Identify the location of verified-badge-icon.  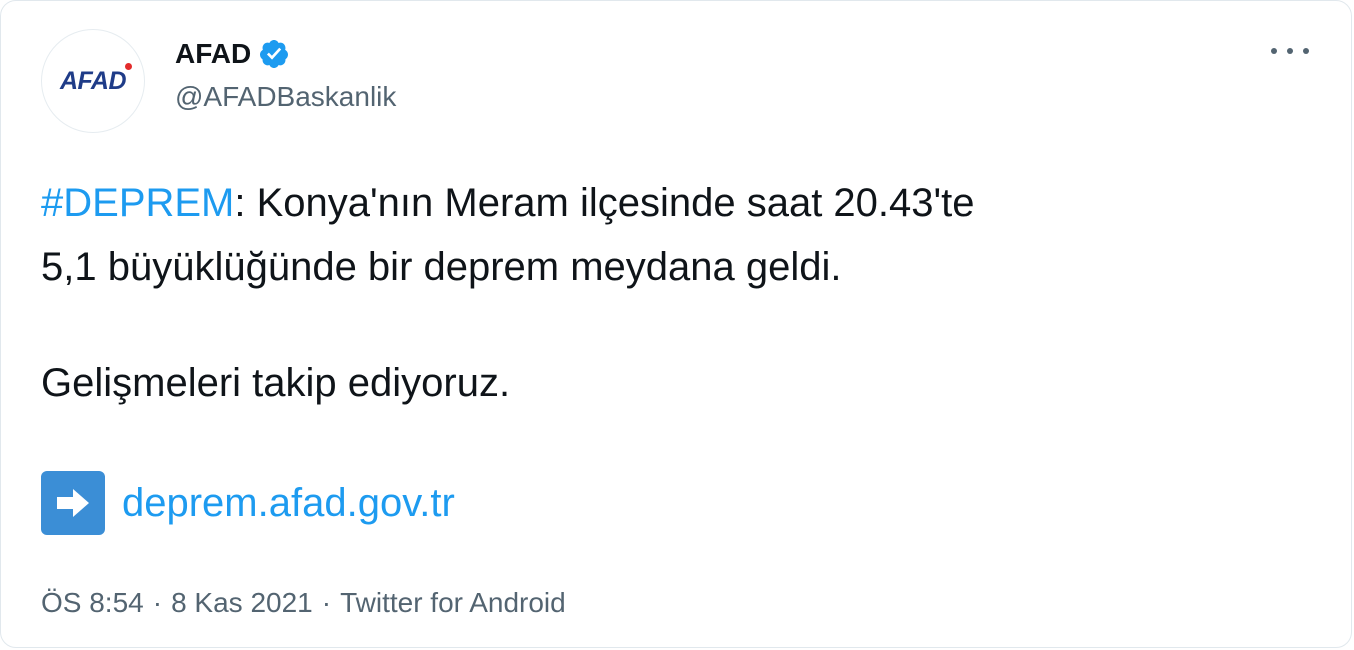
(274, 54).